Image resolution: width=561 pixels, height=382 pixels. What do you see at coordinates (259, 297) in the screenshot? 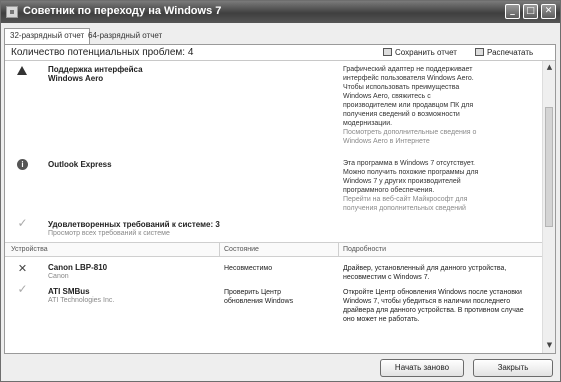
I see `device-state: Проверить Центр обновления Windows` at bounding box center [259, 297].